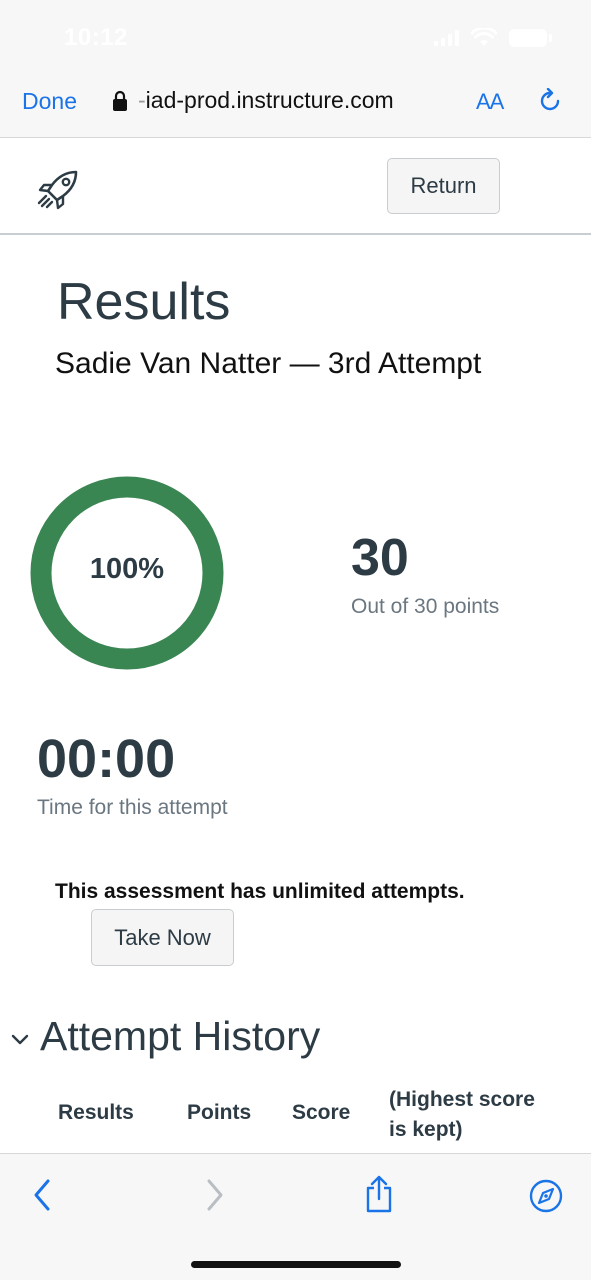 The height and width of the screenshot is (1280, 591). I want to click on score-percent: 100%, so click(127, 569).